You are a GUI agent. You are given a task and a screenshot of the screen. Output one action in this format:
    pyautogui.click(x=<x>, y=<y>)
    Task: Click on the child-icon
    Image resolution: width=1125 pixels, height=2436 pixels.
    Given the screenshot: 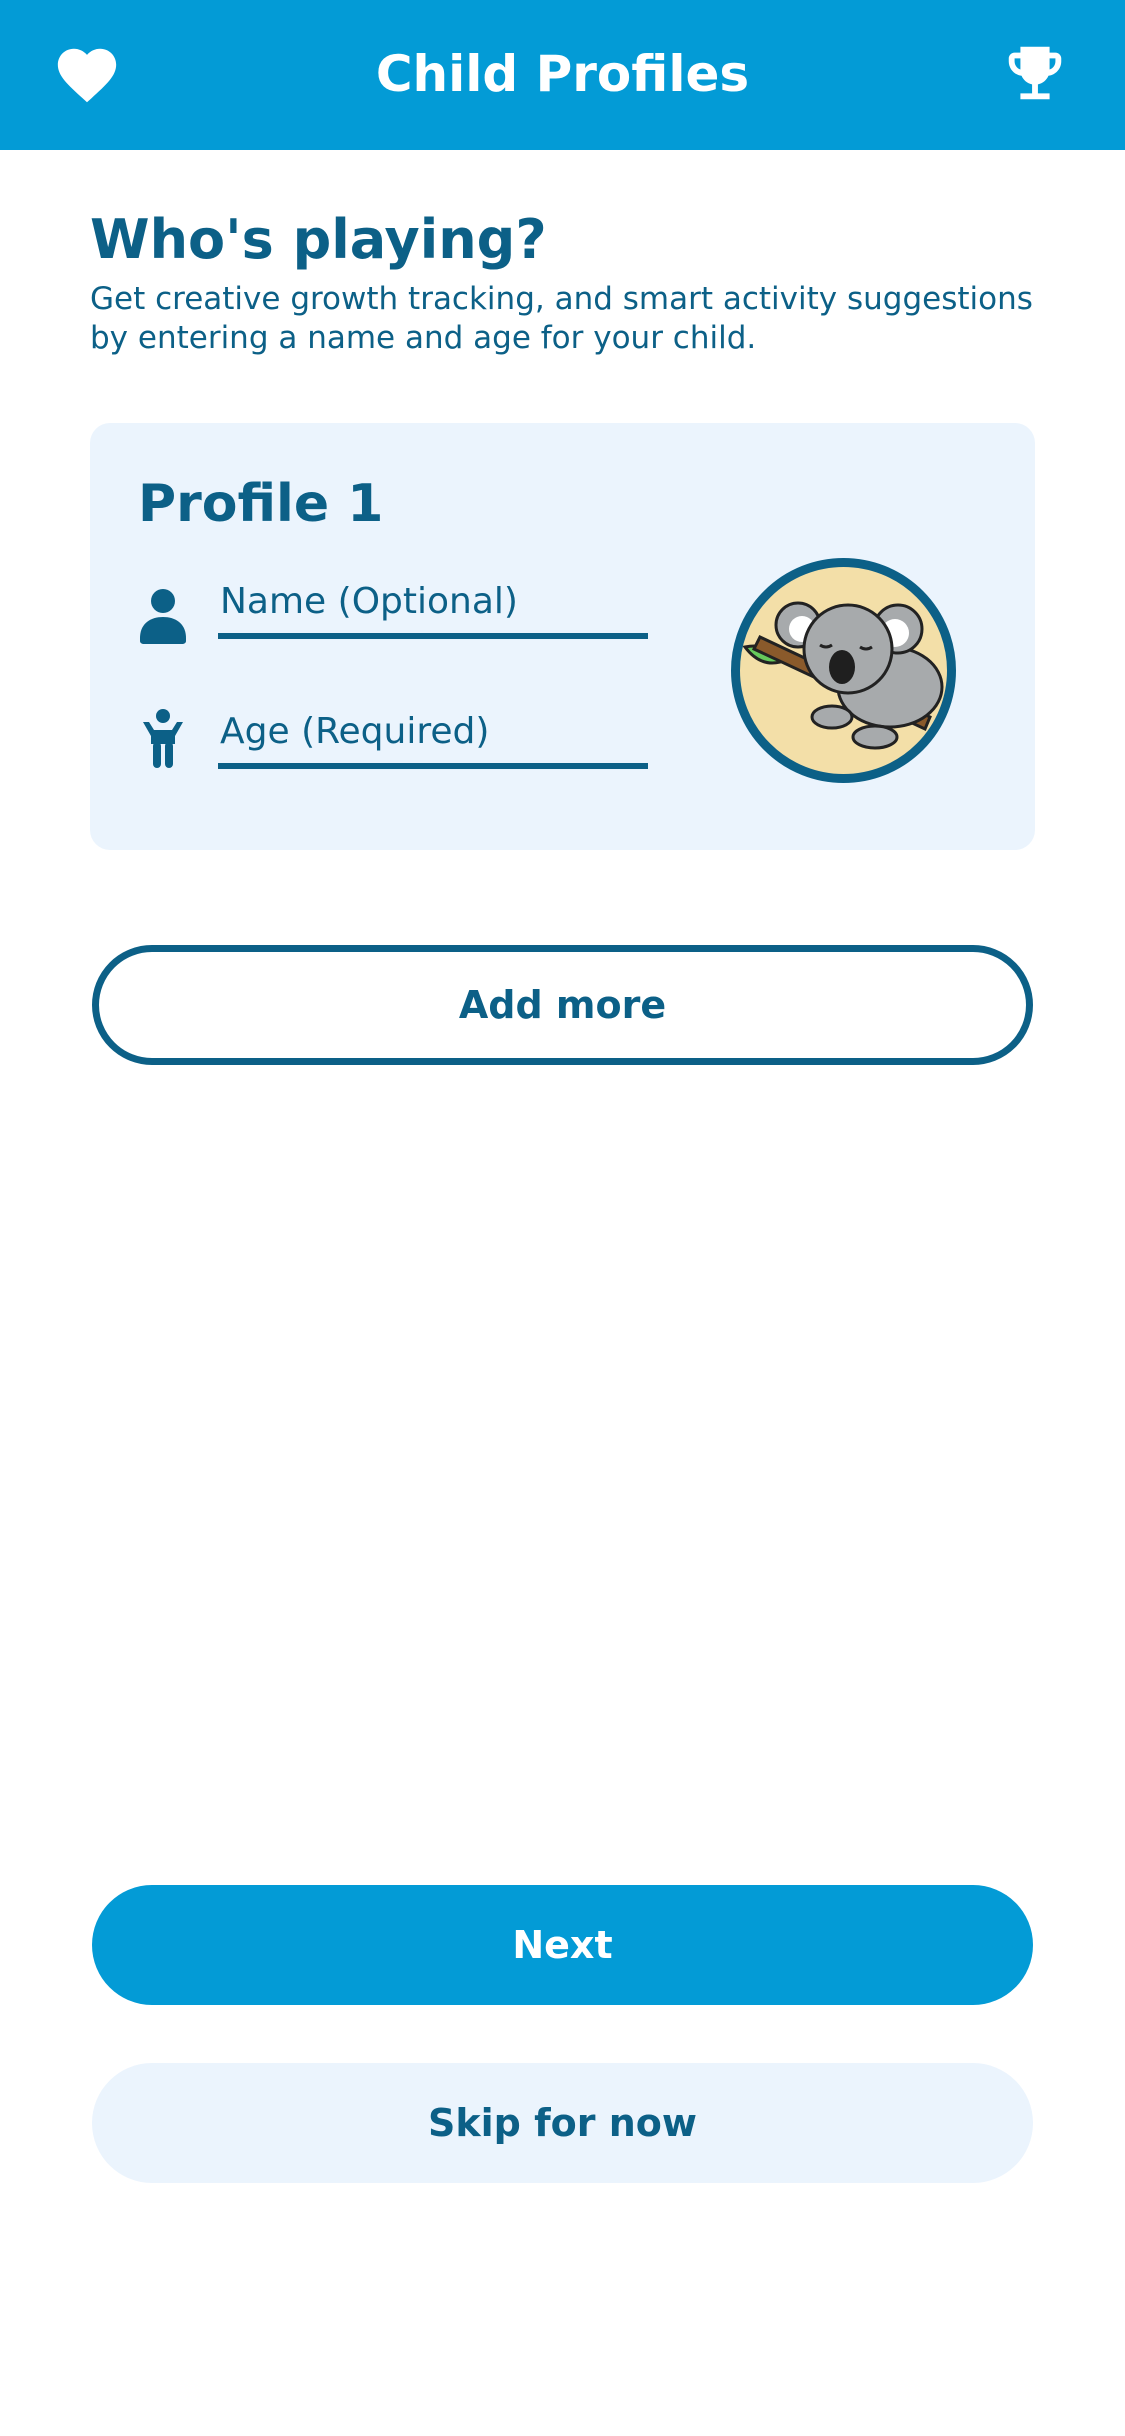 What is the action you would take?
    pyautogui.click(x=163, y=738)
    